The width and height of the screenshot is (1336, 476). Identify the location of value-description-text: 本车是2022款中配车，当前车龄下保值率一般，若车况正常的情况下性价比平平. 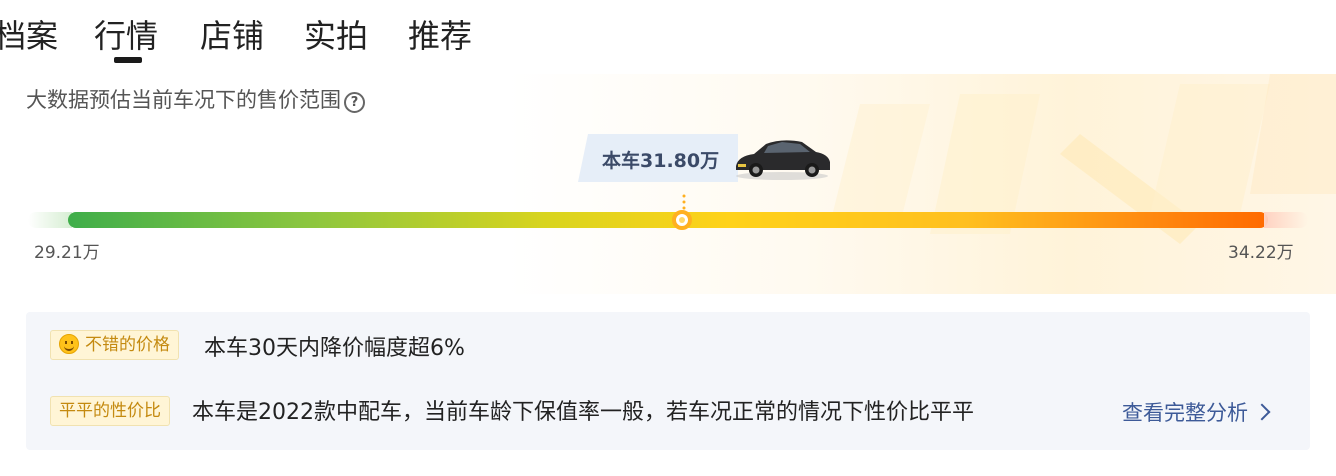
(583, 412).